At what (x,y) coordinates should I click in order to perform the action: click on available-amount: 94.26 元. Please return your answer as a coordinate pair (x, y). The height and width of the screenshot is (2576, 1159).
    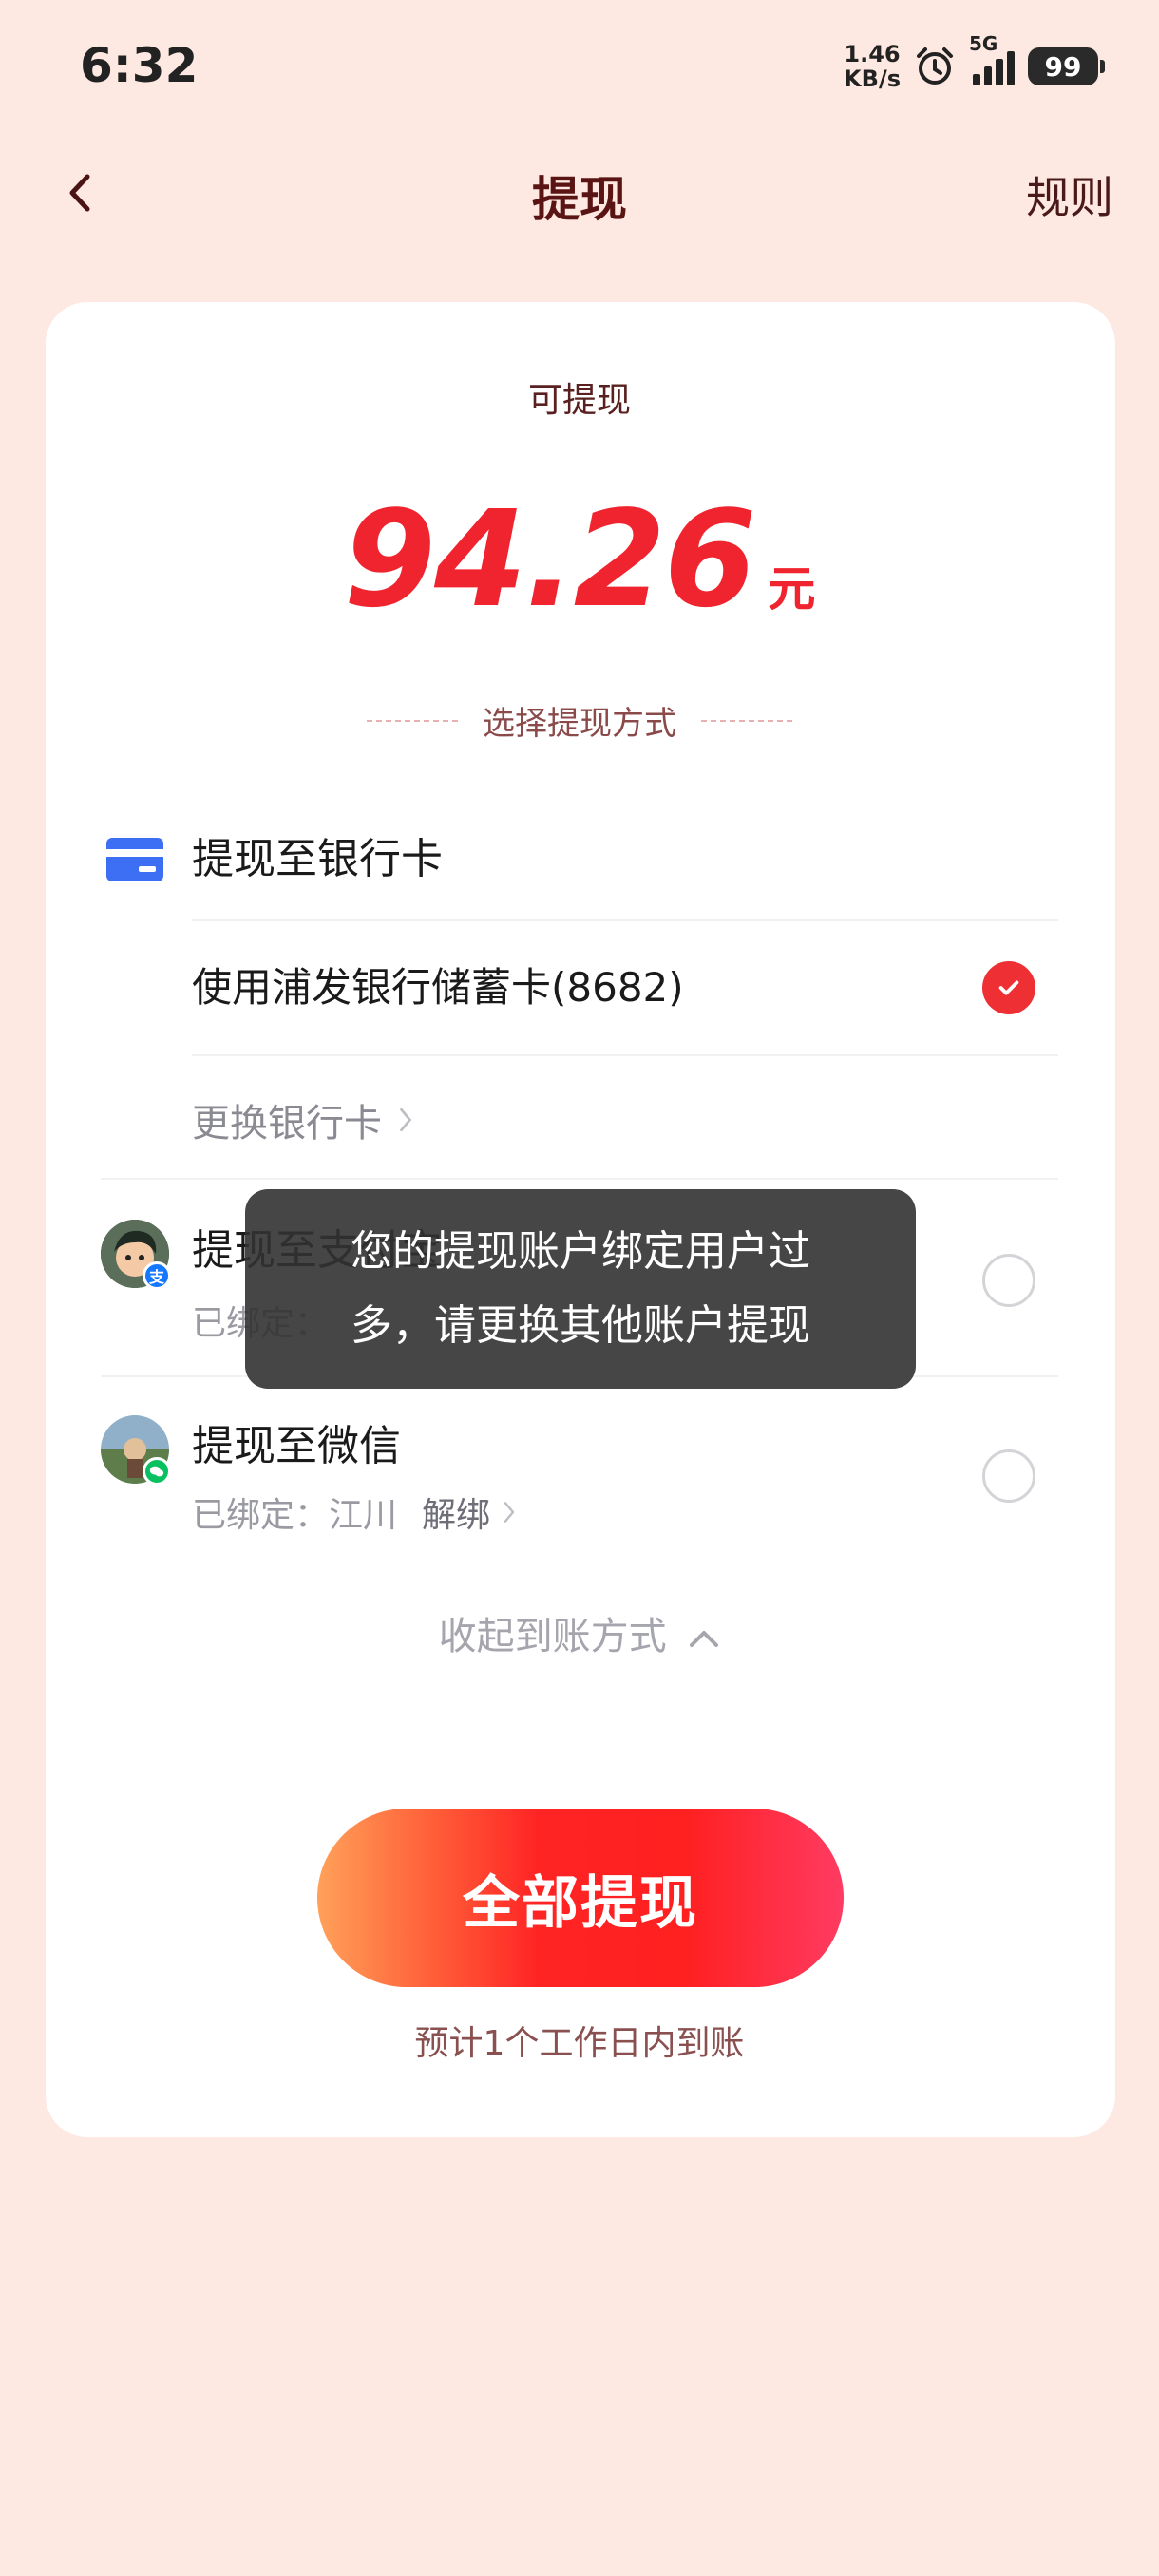
    Looking at the image, I should click on (579, 560).